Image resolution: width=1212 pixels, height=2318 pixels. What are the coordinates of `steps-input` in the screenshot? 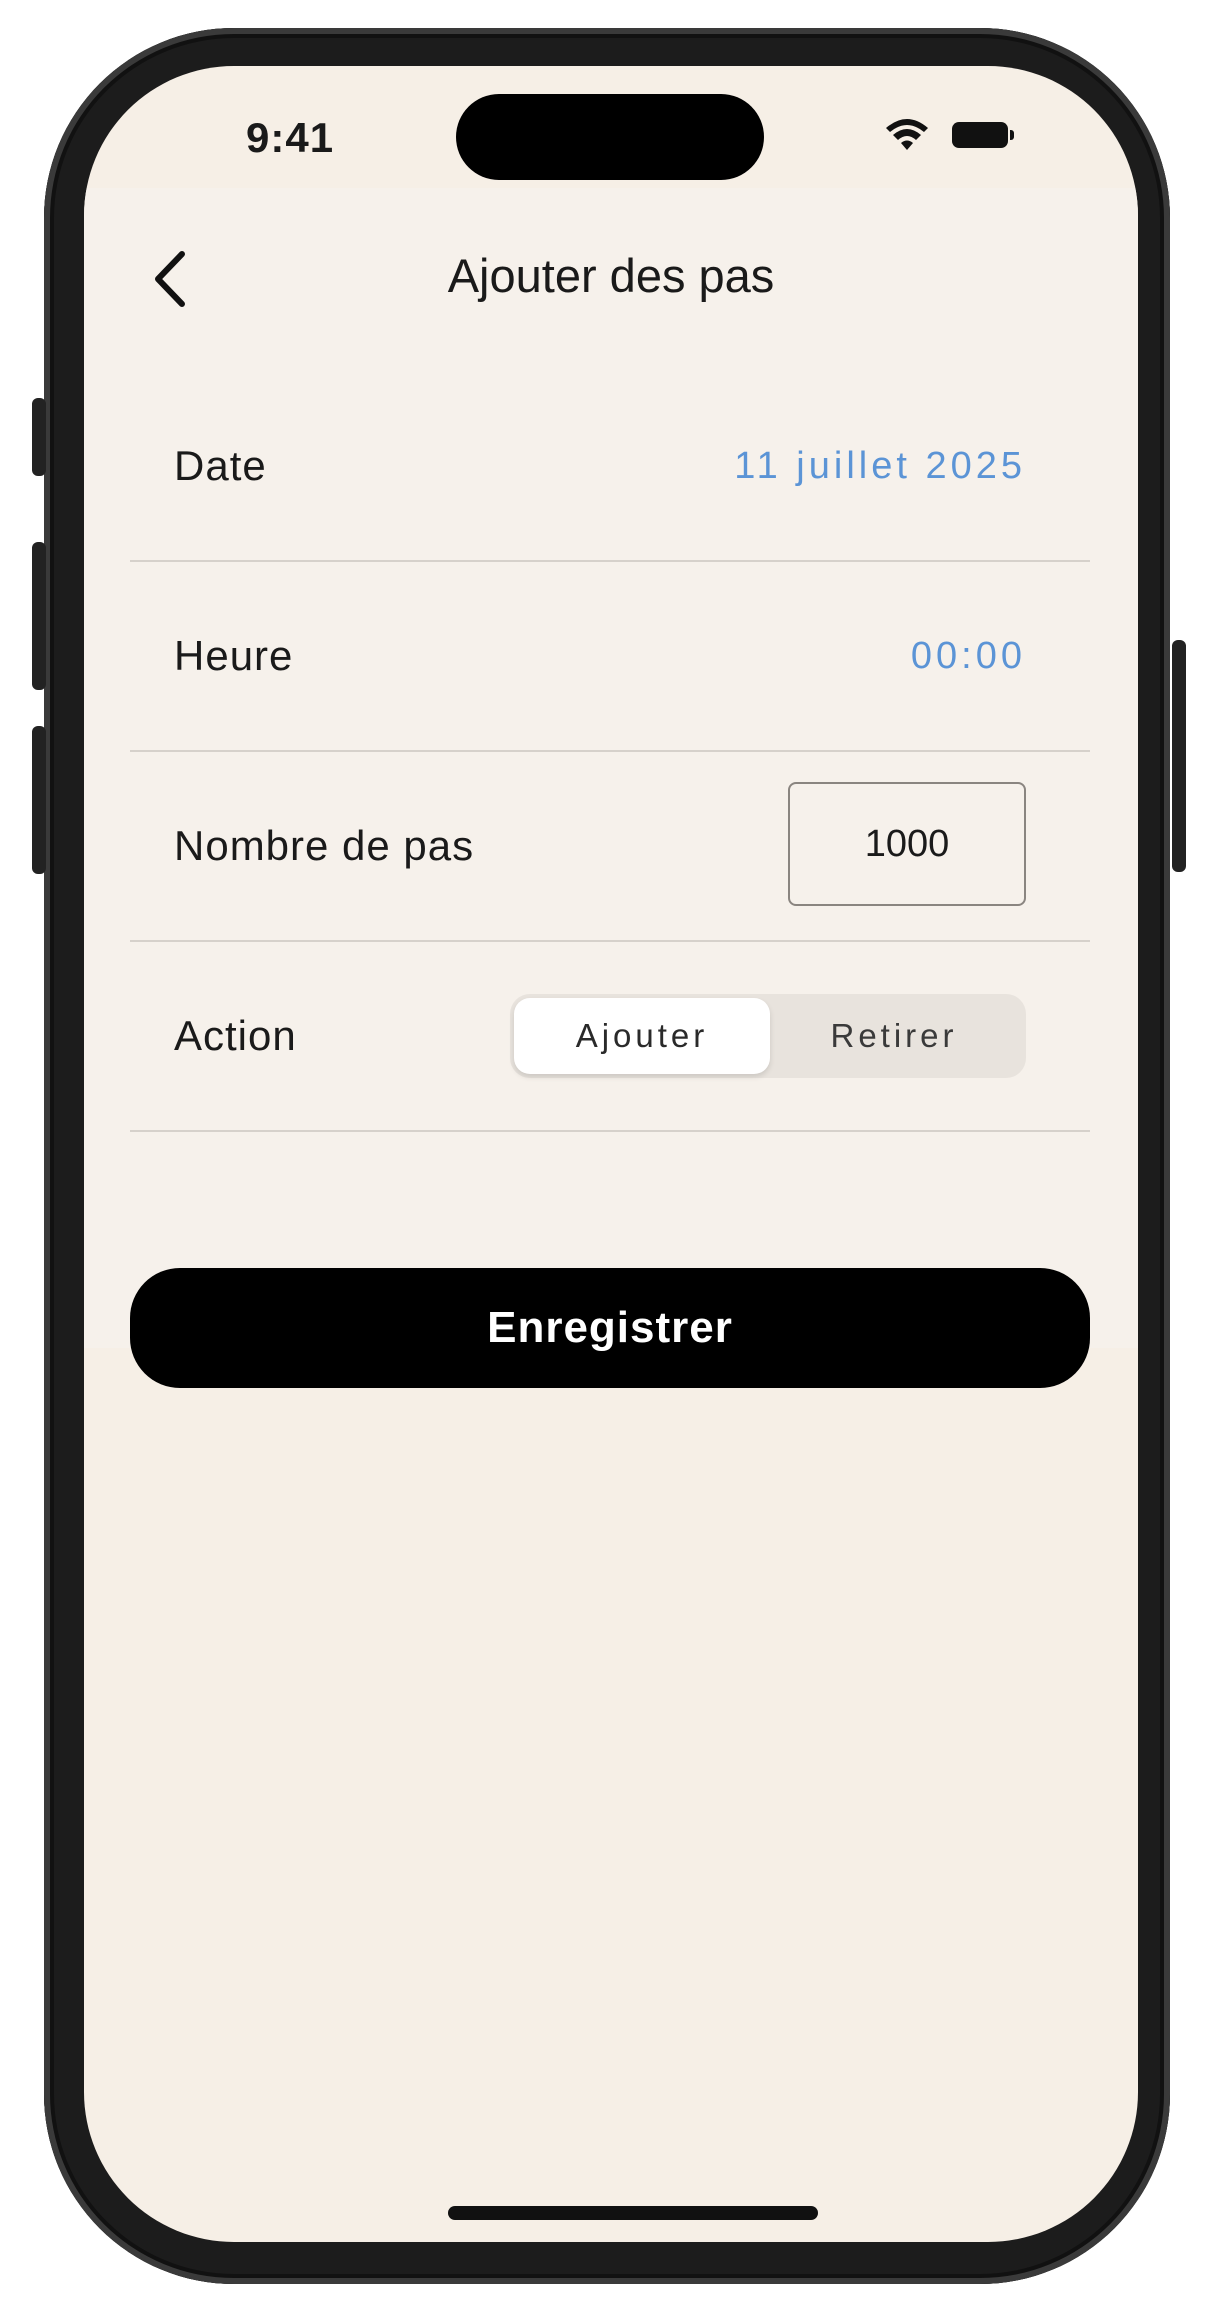 It's located at (907, 844).